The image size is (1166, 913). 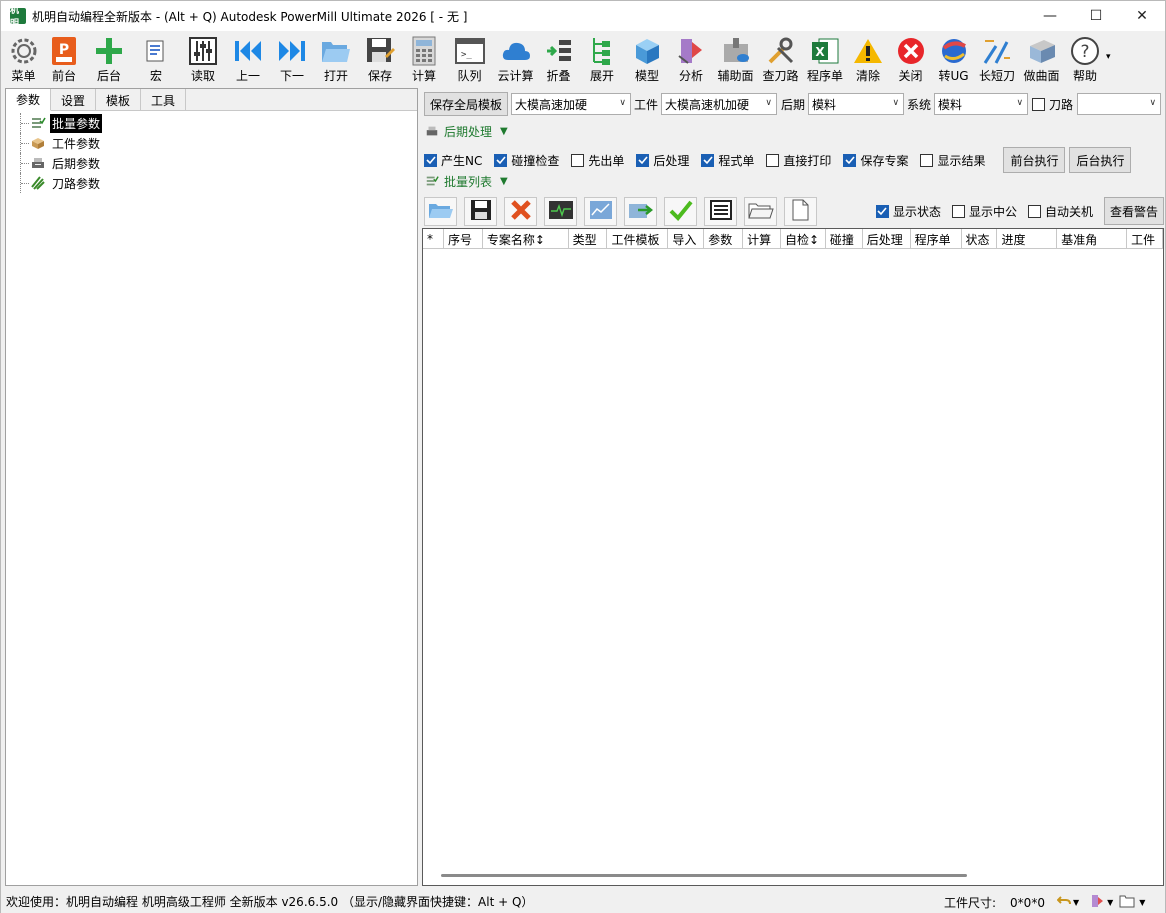 What do you see at coordinates (1100, 160) in the screenshot?
I see `back-execute-button: 后台执行` at bounding box center [1100, 160].